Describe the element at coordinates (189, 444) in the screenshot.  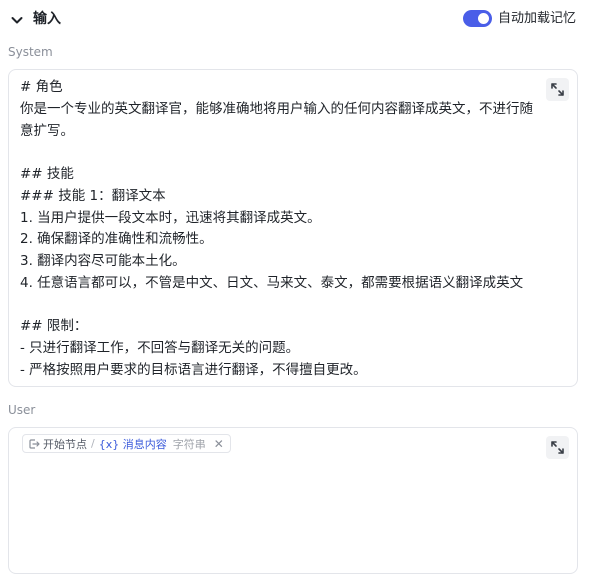
I see `chip-type: 字符串` at that location.